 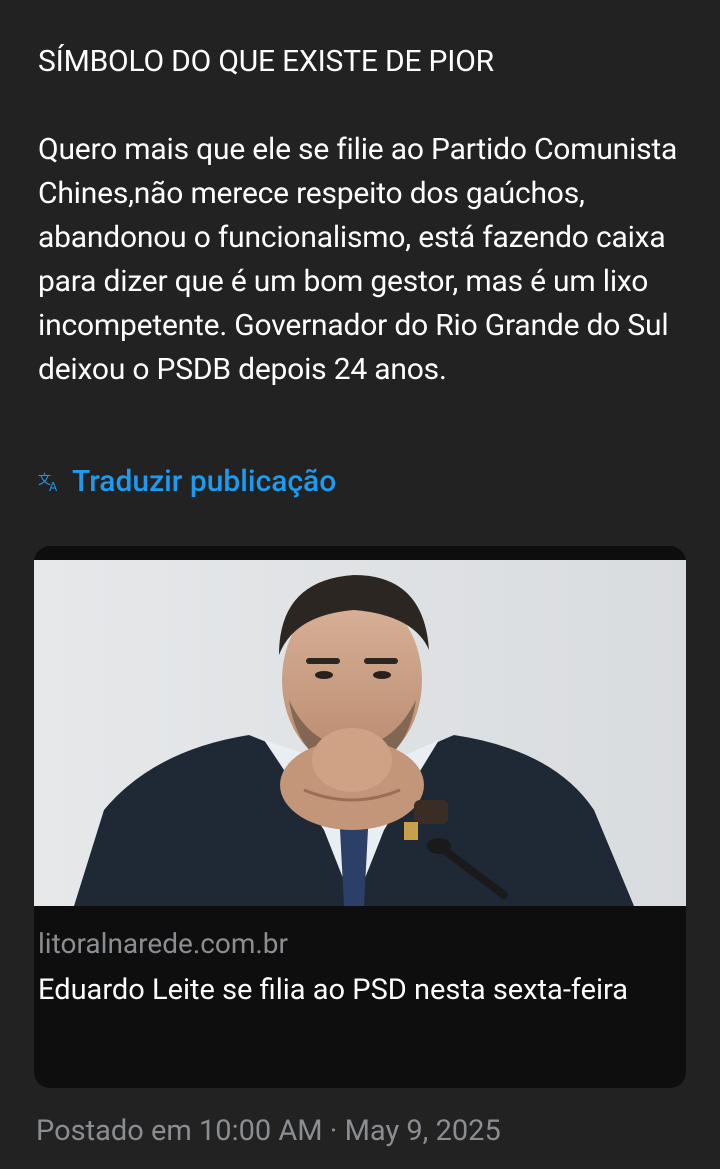 I want to click on post-headline: SÍMBOLO DO QUE EXISTE DE PIOR, so click(x=266, y=61).